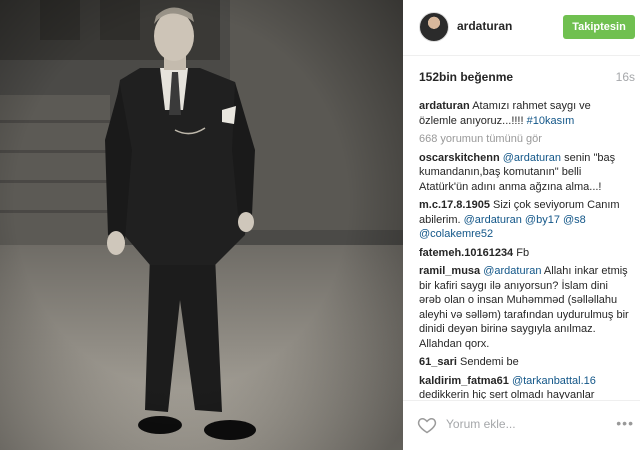 This screenshot has width=640, height=450. Describe the element at coordinates (466, 77) in the screenshot. I see `likes-count: 152bin beğenme` at that location.